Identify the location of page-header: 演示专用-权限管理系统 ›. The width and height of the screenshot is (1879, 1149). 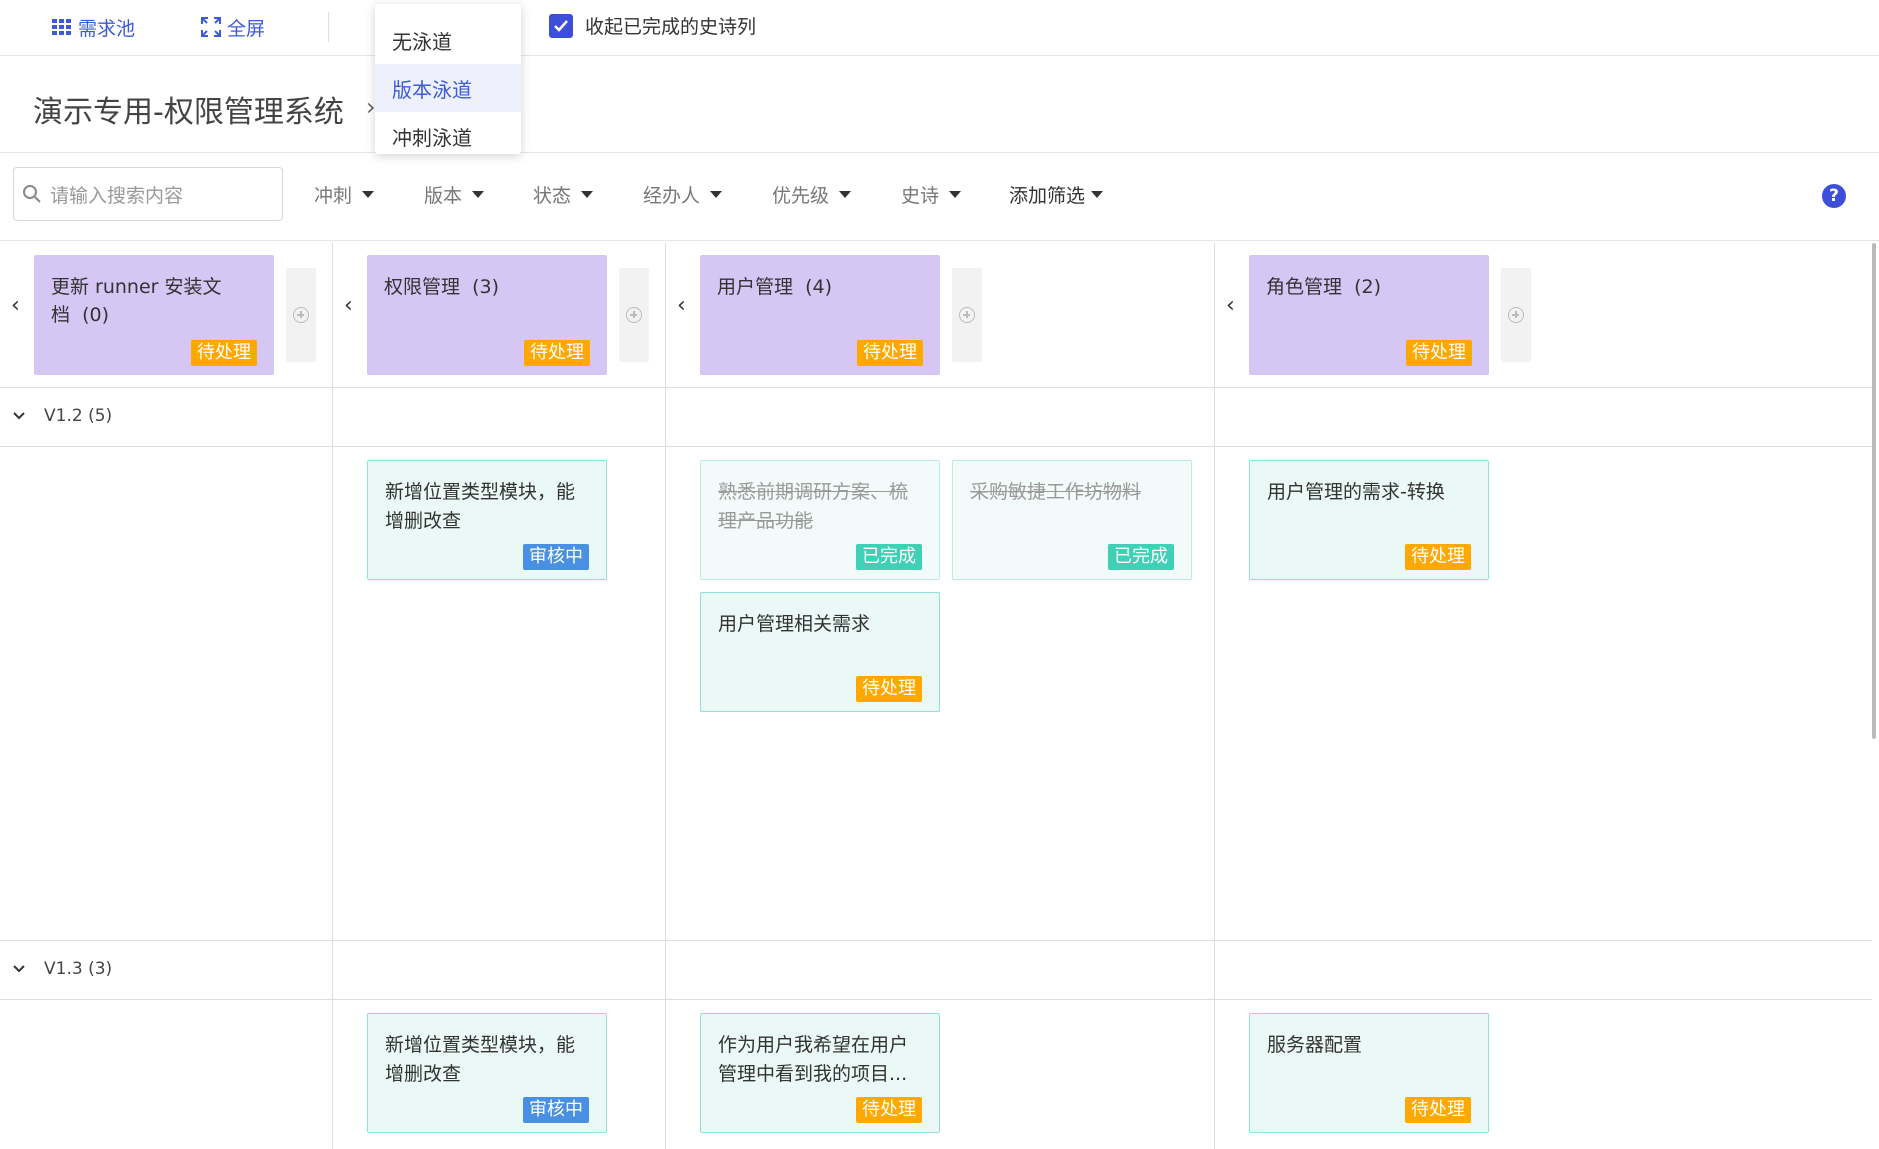
(939, 105).